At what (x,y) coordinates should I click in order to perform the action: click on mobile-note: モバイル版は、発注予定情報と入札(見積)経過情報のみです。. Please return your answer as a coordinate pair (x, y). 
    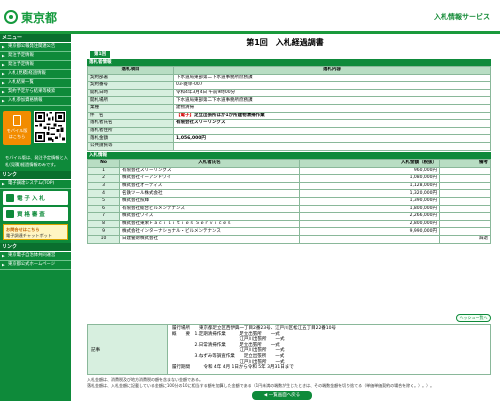
    Looking at the image, I should click on (36, 161).